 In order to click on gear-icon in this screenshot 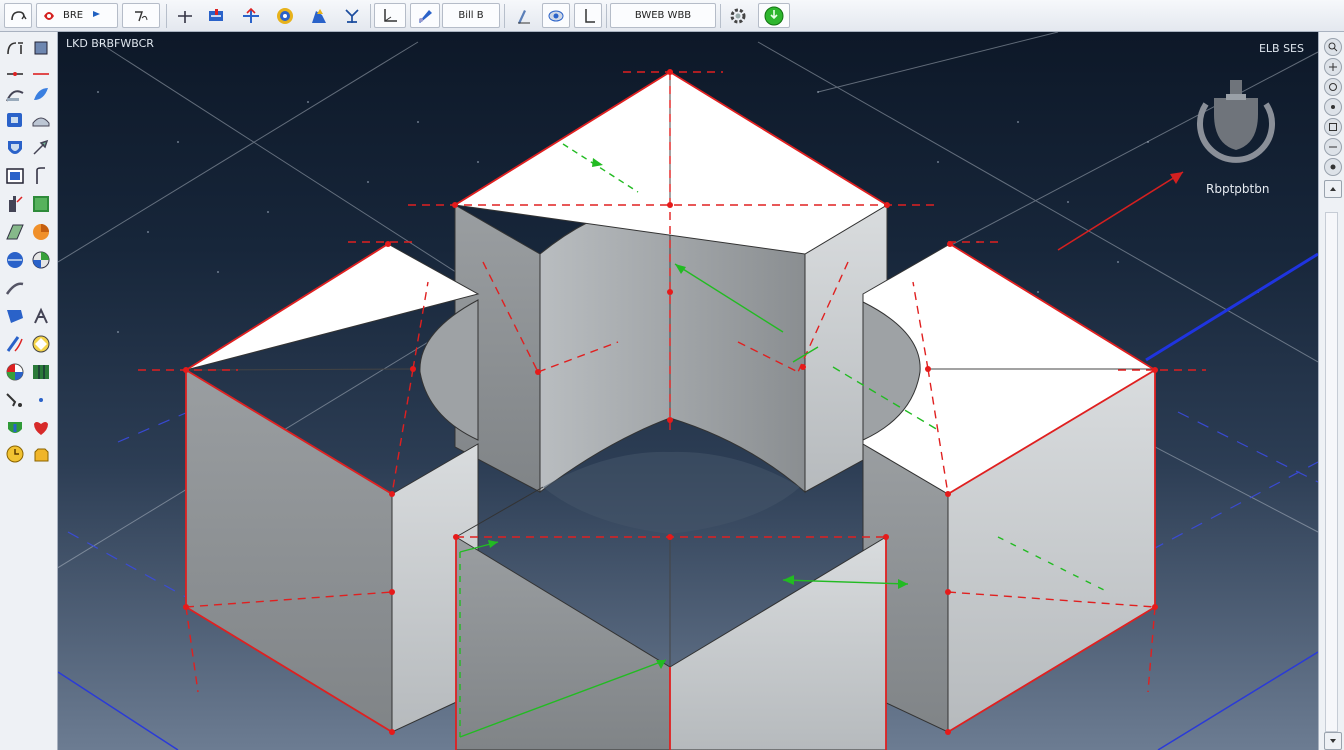, I will do `click(738, 15)`.